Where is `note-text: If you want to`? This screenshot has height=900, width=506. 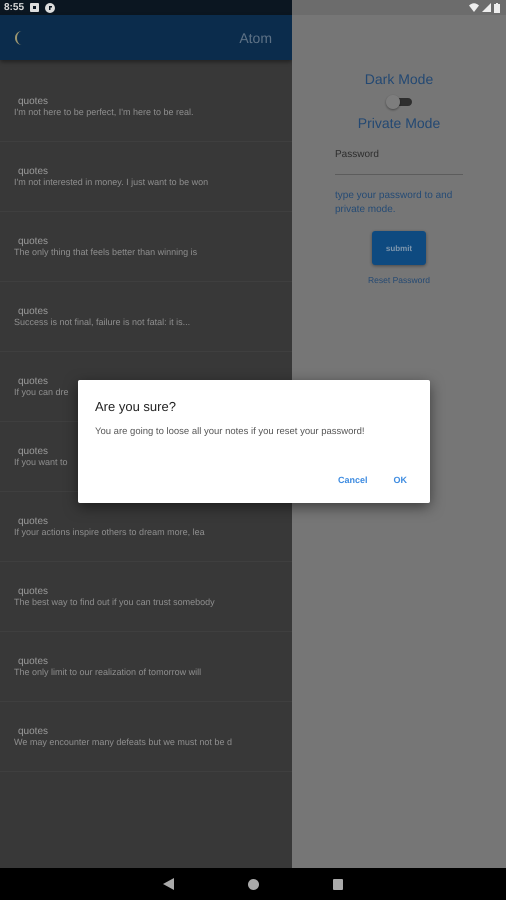
note-text: If you want to is located at coordinates (41, 462).